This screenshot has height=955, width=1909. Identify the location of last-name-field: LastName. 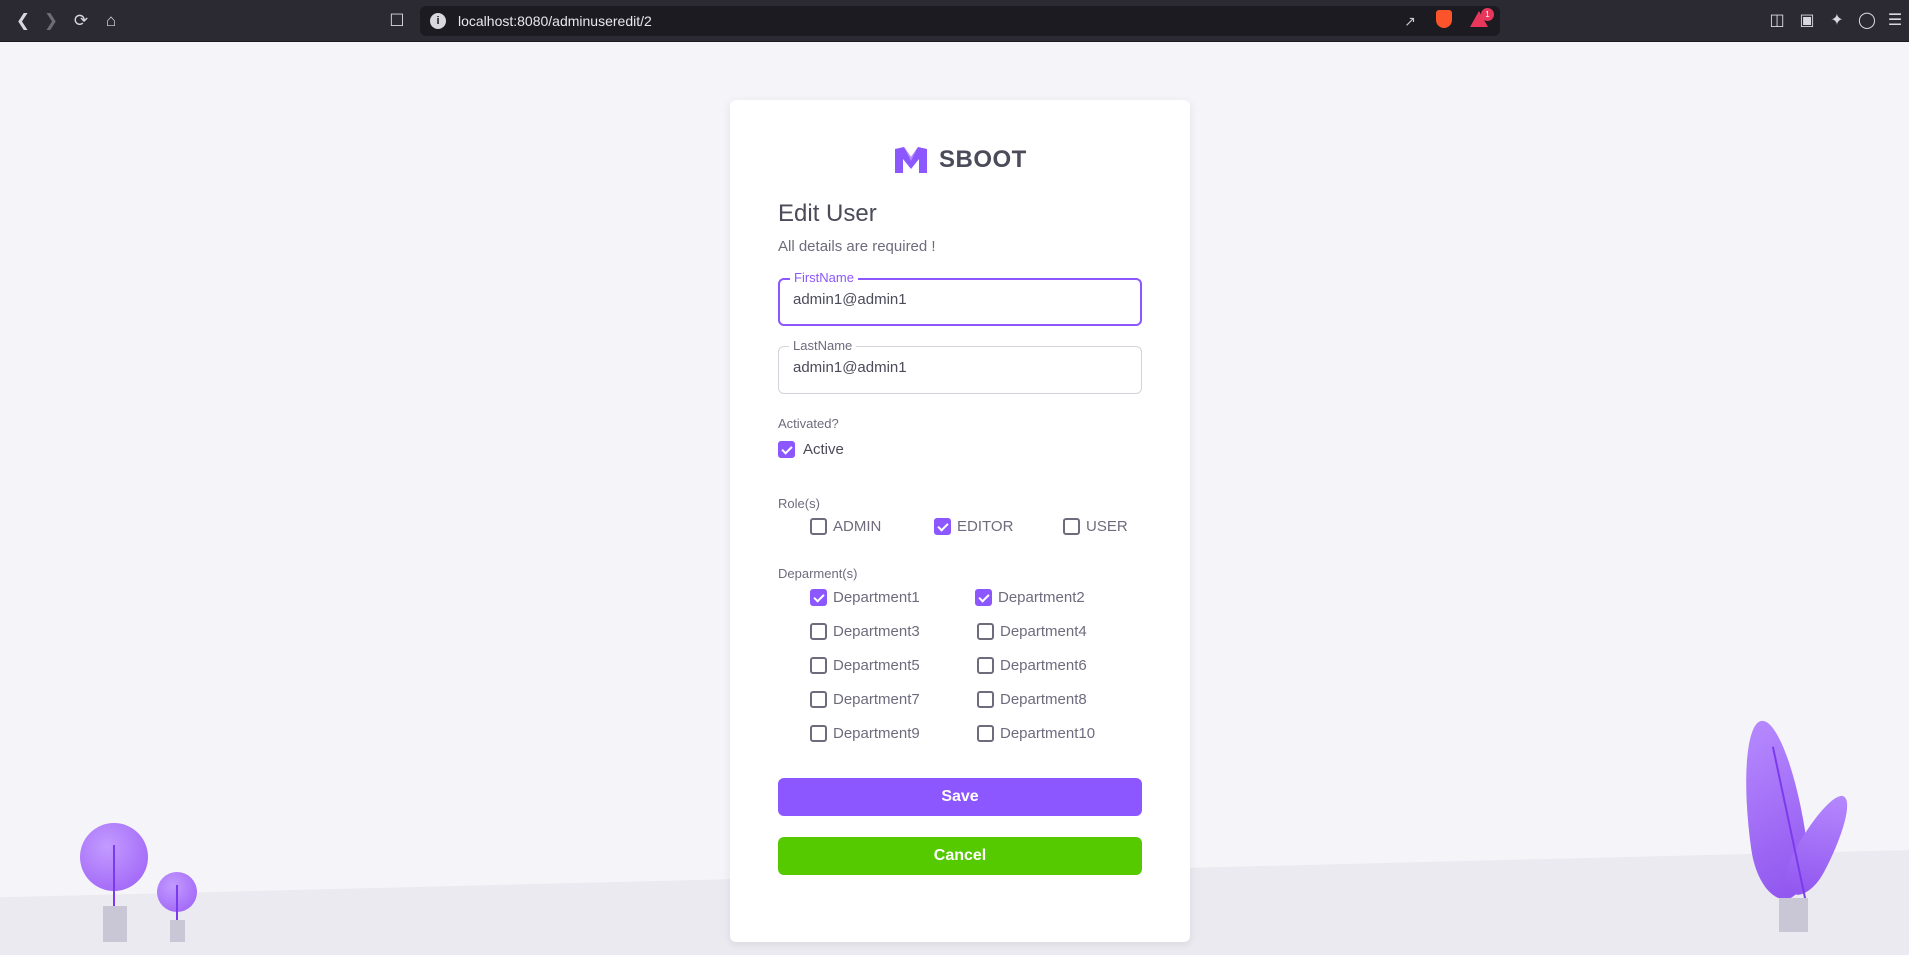
(960, 366).